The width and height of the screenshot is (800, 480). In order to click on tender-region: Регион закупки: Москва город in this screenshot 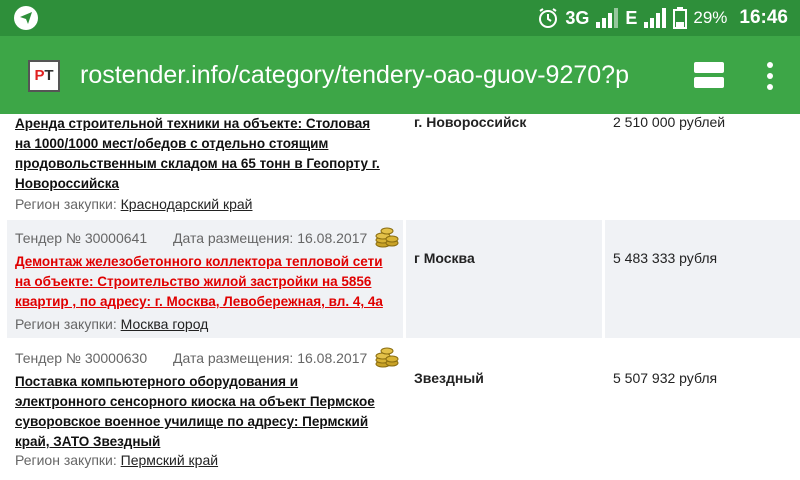, I will do `click(112, 324)`.